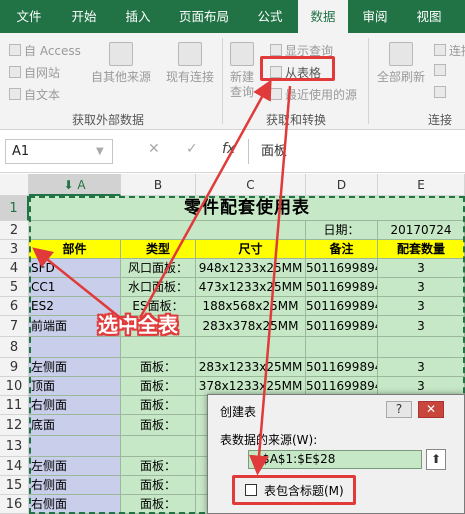 Image resolution: width=465 pixels, height=514 pixels. I want to click on enter-formula-button: ✓, so click(192, 149).